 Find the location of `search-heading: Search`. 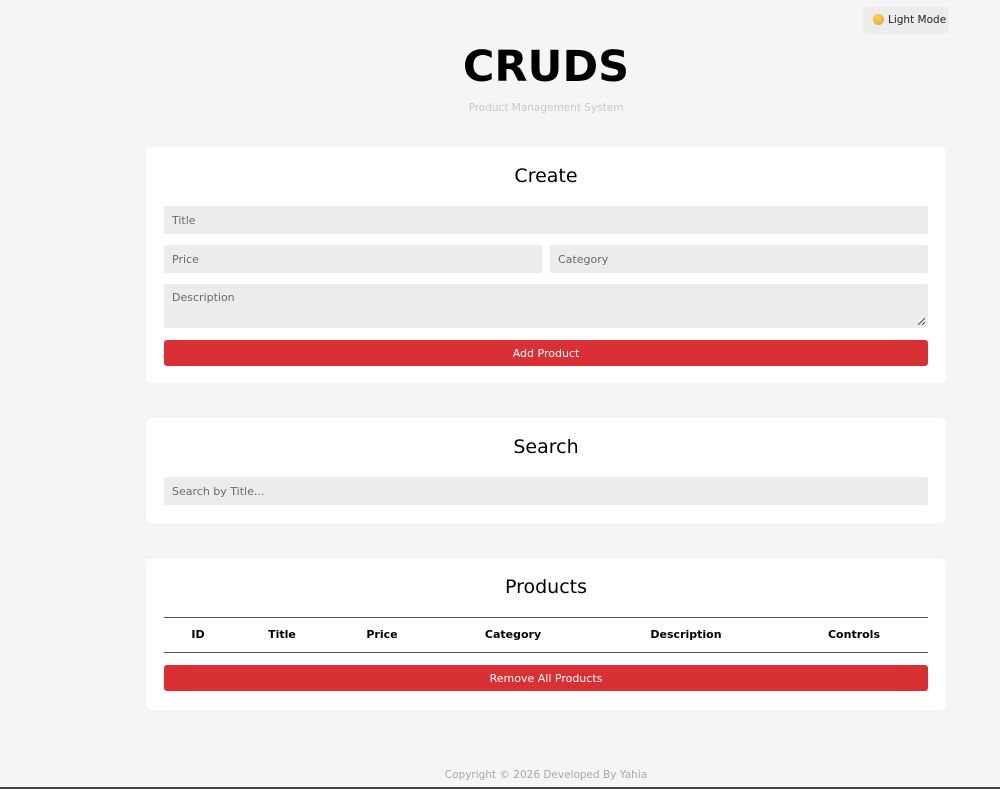

search-heading: Search is located at coordinates (546, 447).